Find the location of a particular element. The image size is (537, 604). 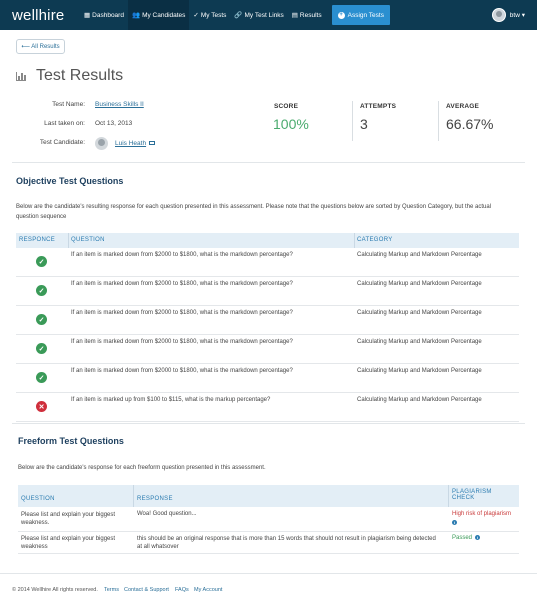

footer-link-faqs: FAQs is located at coordinates (182, 590).